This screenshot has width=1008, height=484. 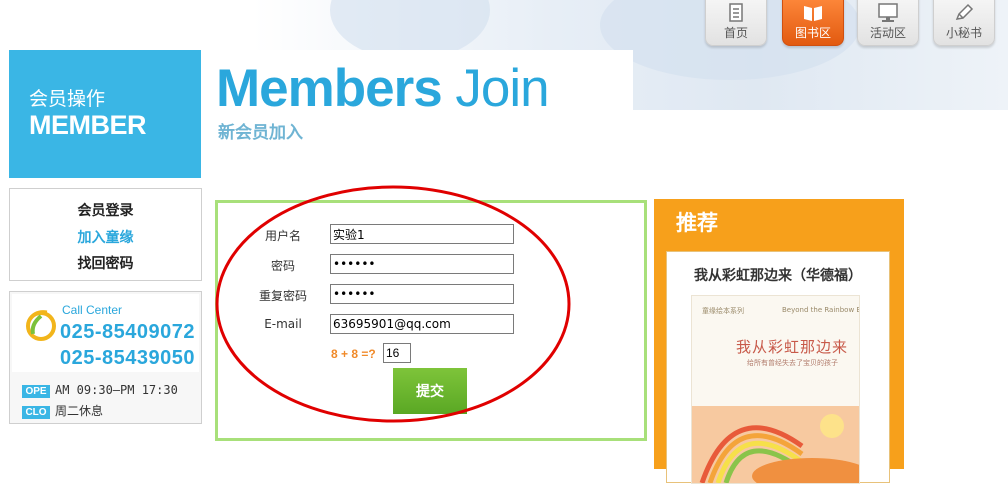 What do you see at coordinates (422, 294) in the screenshot?
I see `confirm-password-field` at bounding box center [422, 294].